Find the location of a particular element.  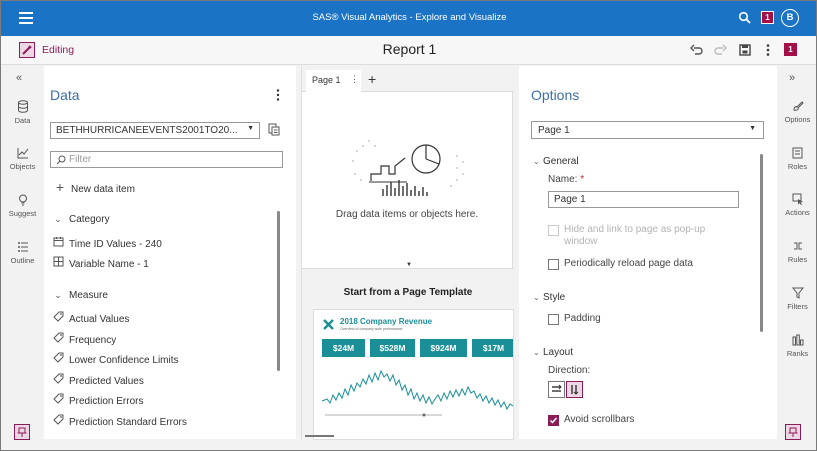

style-section-header: ⌄ Style is located at coordinates (549, 297).